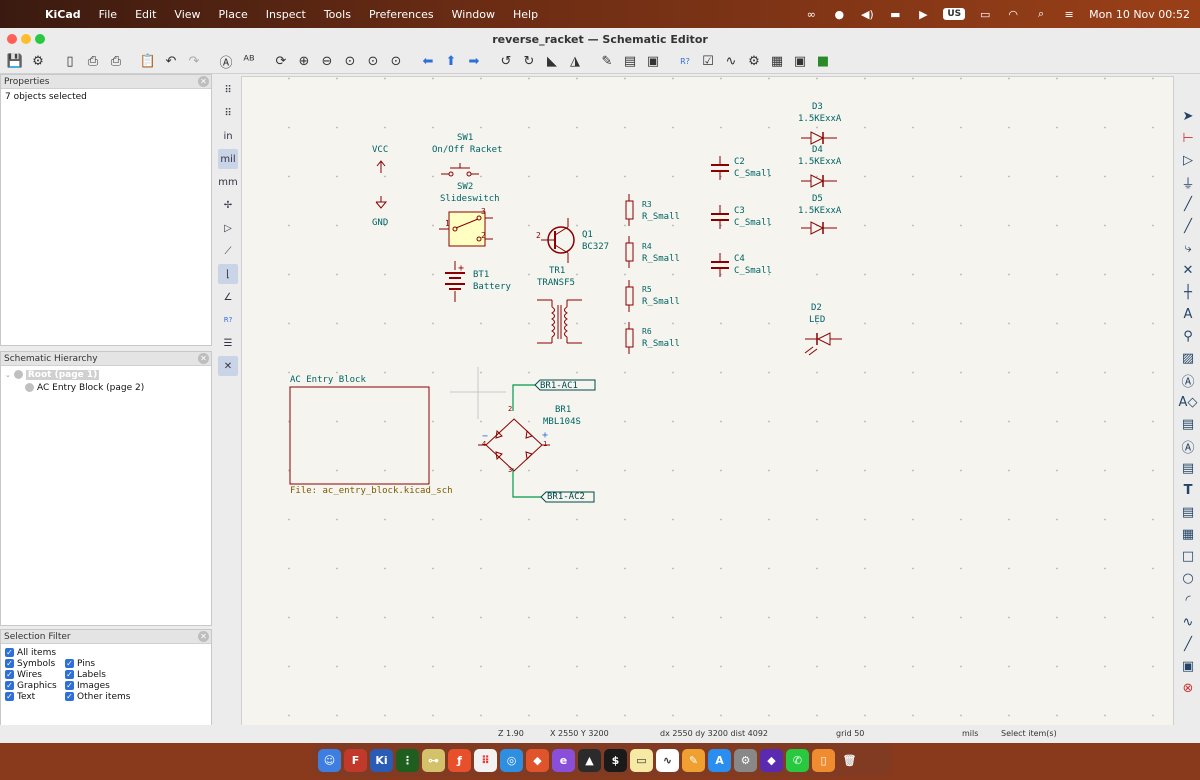 This screenshot has width=1200, height=780. I want to click on minimize-window-button, so click(26, 39).